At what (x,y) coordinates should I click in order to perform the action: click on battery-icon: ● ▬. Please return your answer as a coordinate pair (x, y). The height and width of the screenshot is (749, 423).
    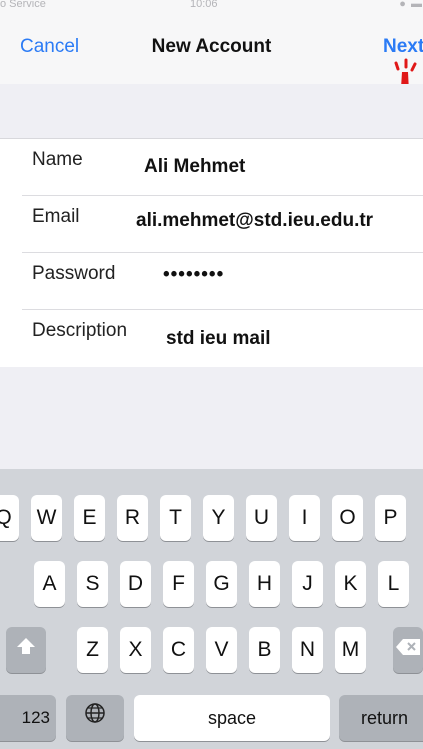
    Looking at the image, I should click on (411, 5).